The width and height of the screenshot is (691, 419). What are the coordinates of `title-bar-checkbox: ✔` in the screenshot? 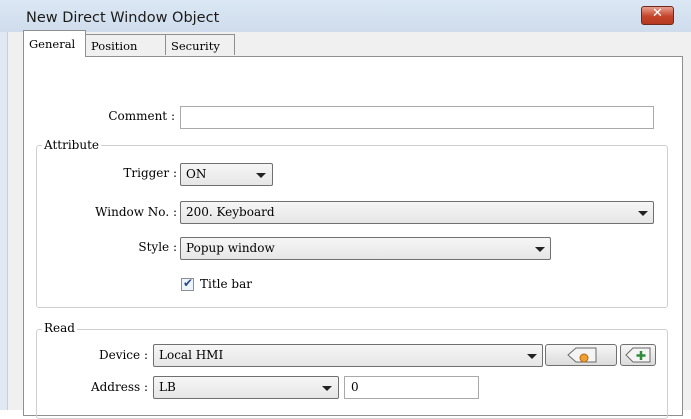 It's located at (187, 283).